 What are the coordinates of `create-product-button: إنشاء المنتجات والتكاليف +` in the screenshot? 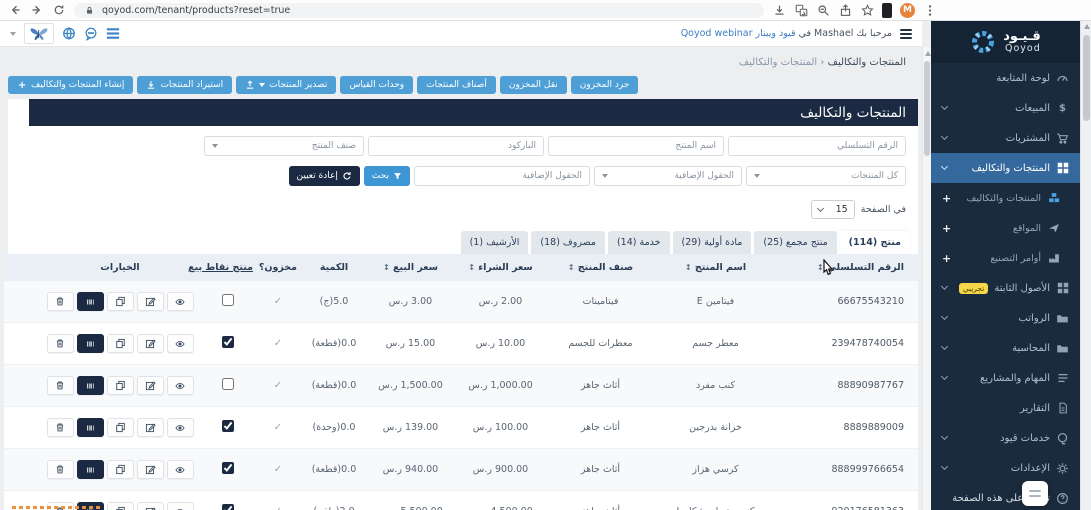 It's located at (71, 85).